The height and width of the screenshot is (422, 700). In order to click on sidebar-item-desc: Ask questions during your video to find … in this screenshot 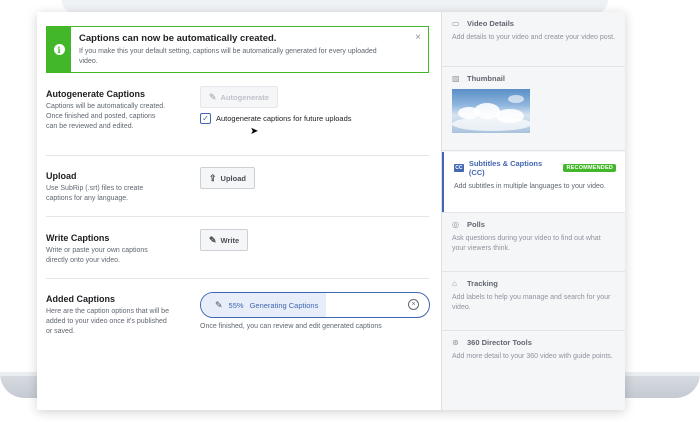, I will do `click(526, 244)`.